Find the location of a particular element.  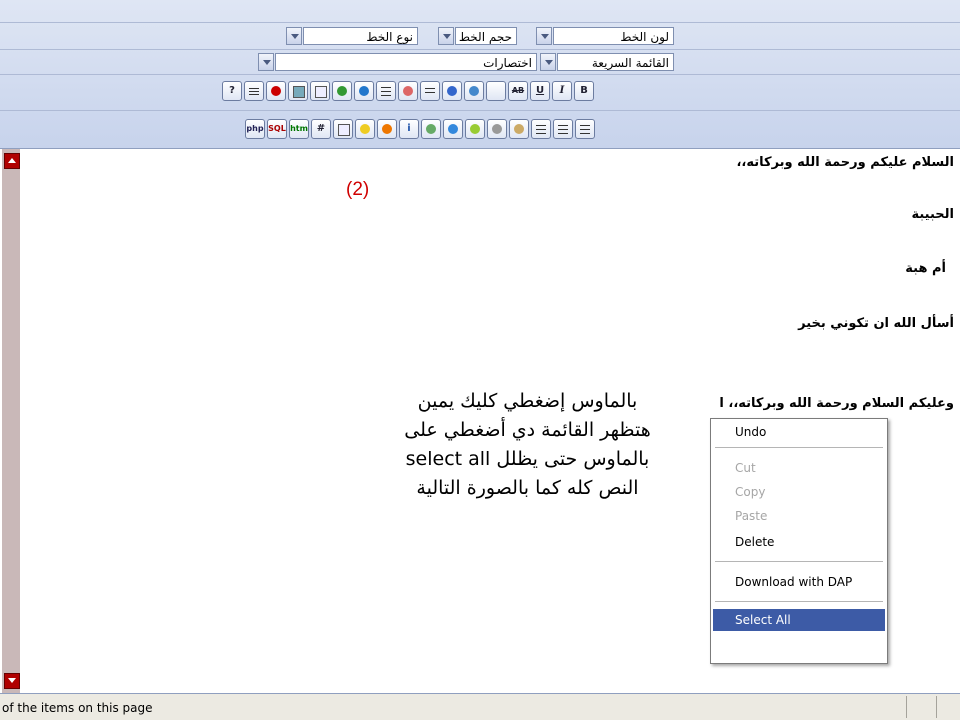

code-icon-row: php SQL htm # i is located at coordinates (480, 129).